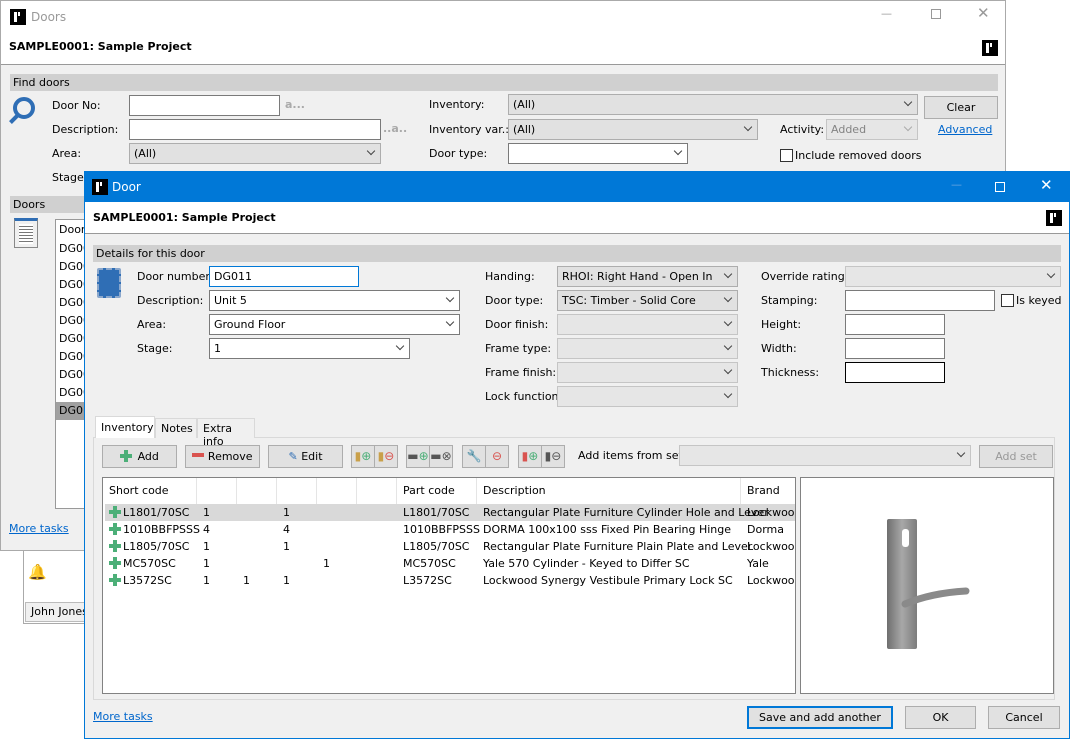 This screenshot has height=739, width=1070. I want to click on save-and-add-another-button: Save and add another, so click(820, 717).